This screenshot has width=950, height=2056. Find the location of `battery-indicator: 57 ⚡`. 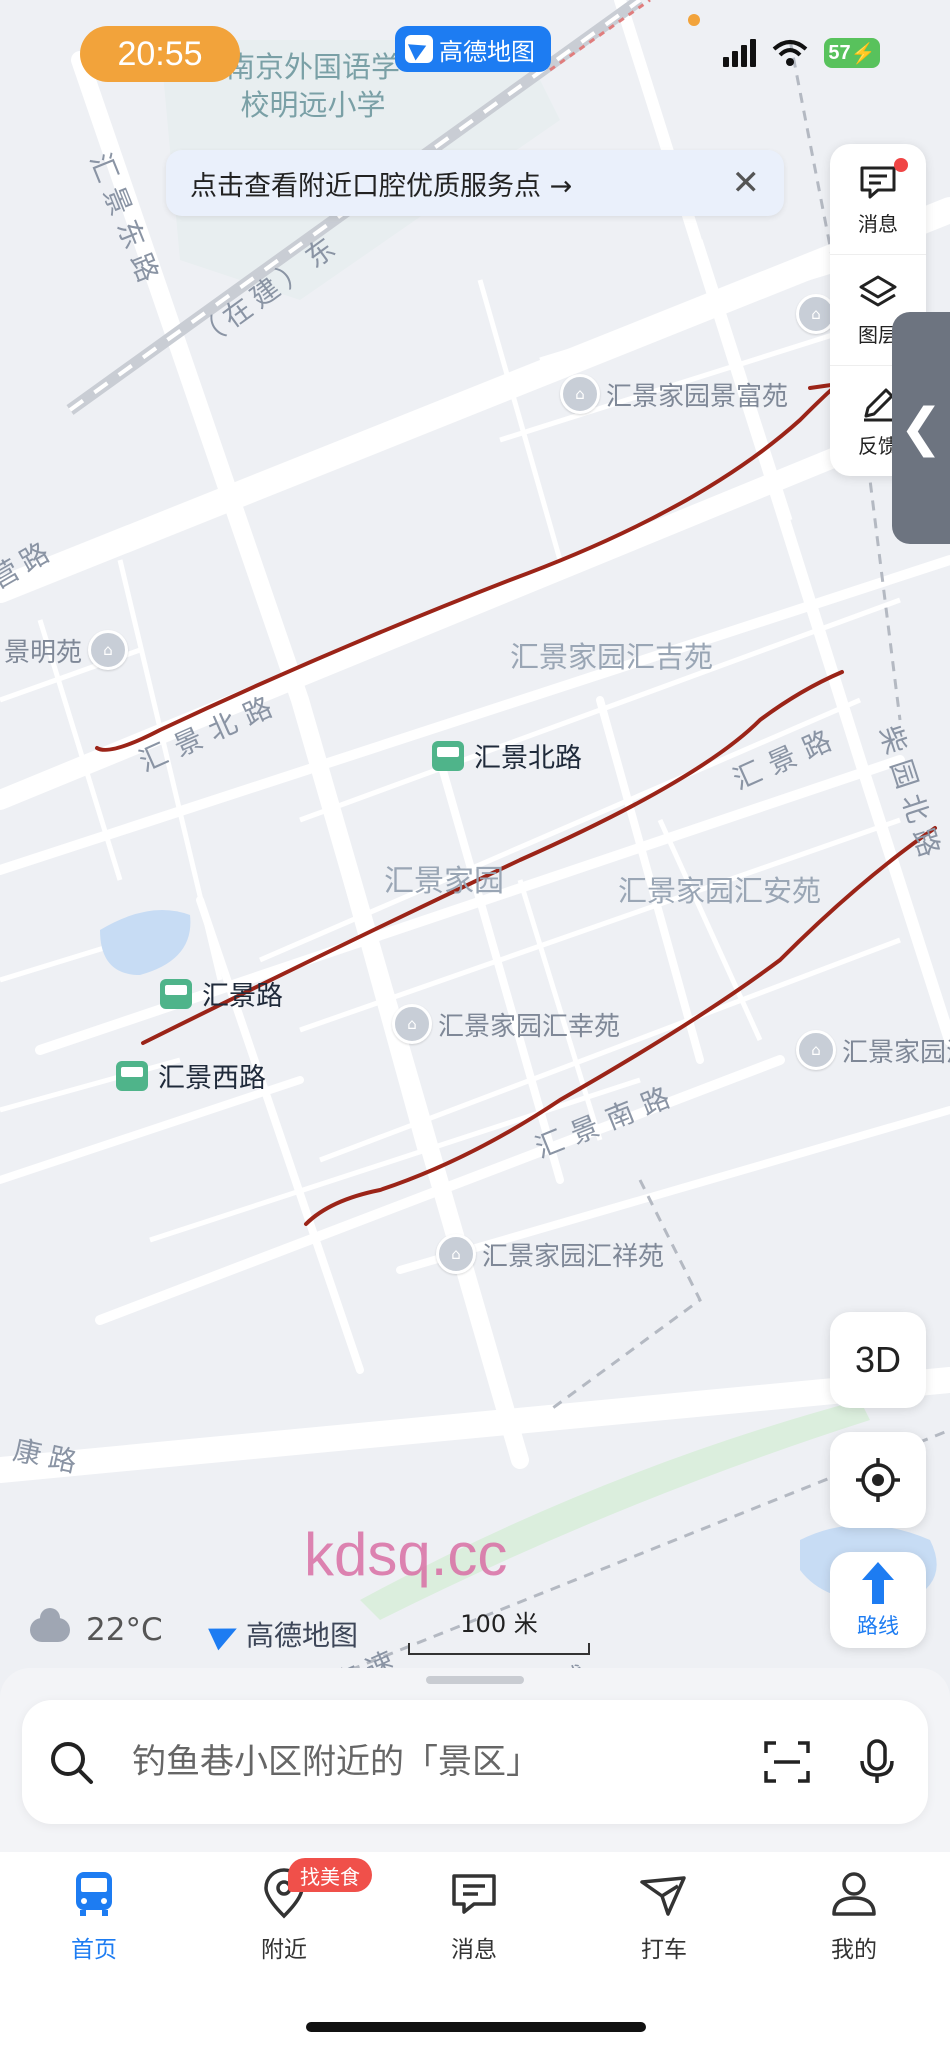

battery-indicator: 57 ⚡ is located at coordinates (852, 53).